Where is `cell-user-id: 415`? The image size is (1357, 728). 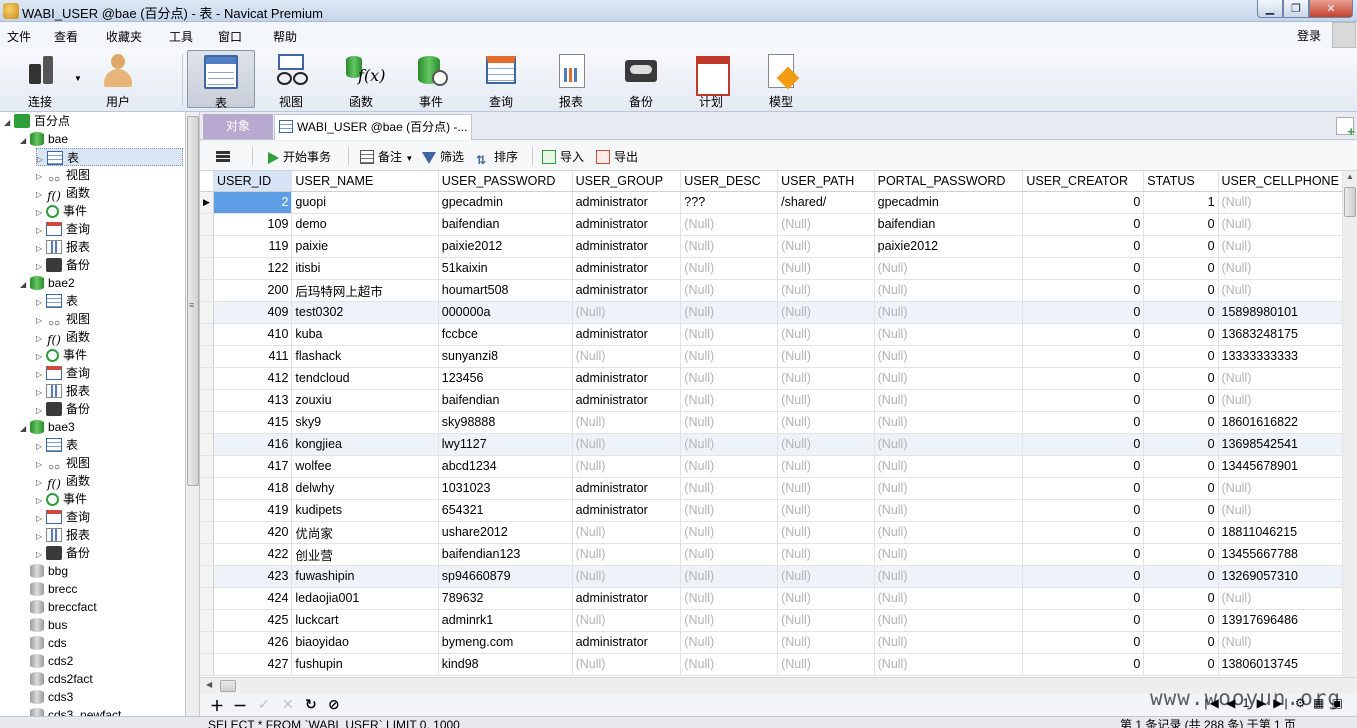 cell-user-id: 415 is located at coordinates (253, 422).